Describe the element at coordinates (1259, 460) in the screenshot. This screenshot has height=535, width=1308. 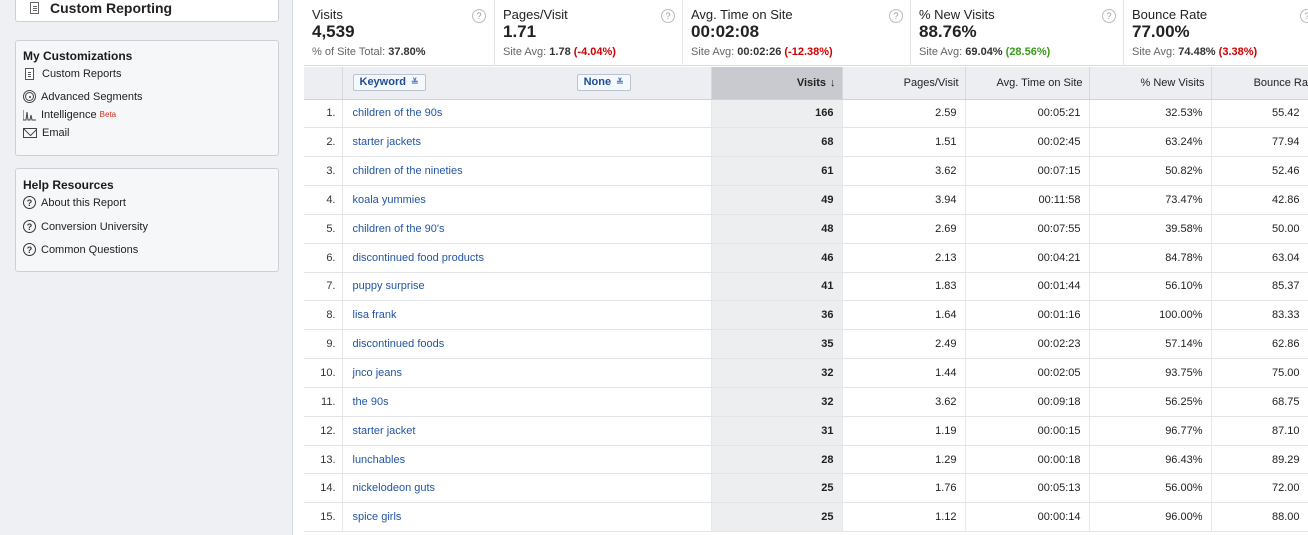
I see `bounce-rate-cell: 89.29` at that location.